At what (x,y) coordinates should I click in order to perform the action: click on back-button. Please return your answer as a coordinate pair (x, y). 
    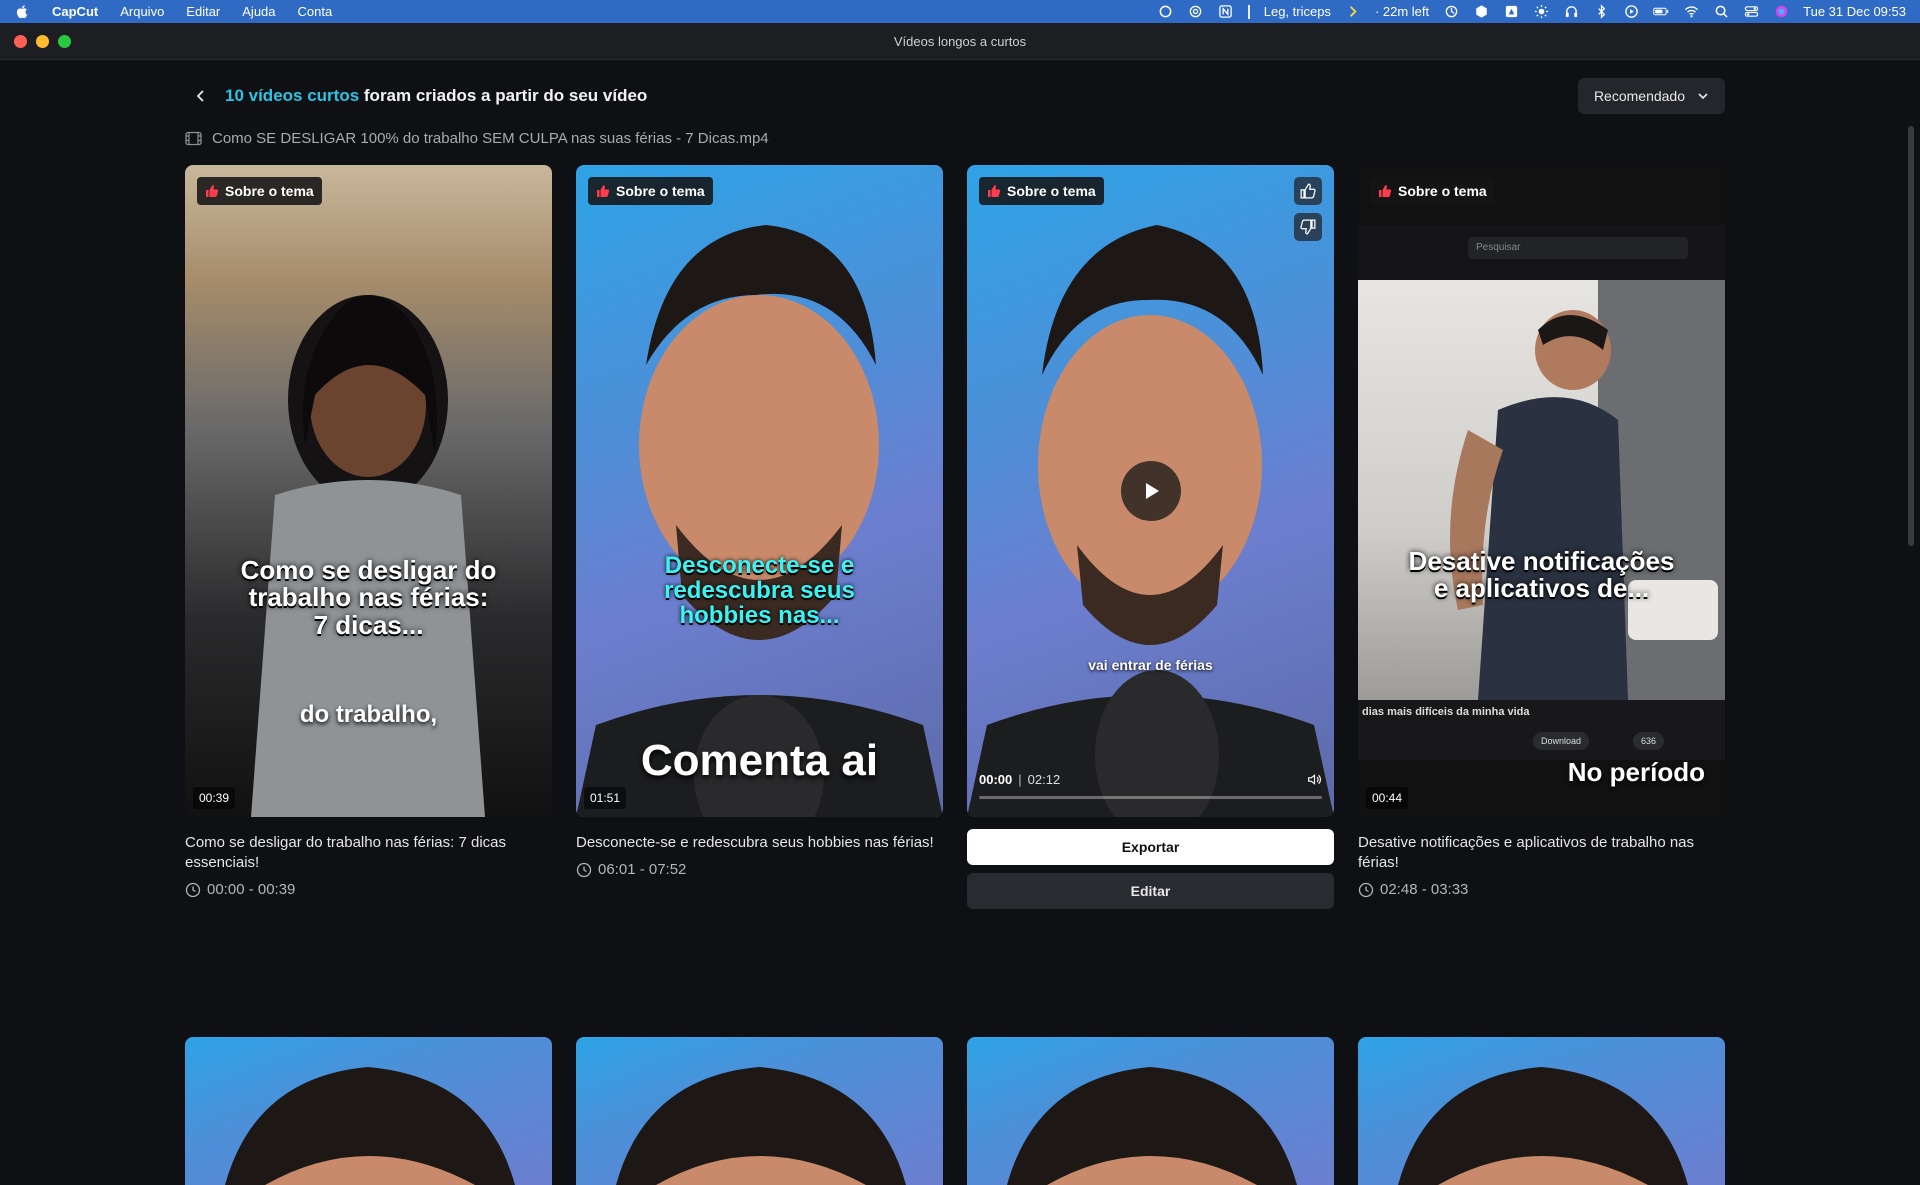
    Looking at the image, I should click on (201, 96).